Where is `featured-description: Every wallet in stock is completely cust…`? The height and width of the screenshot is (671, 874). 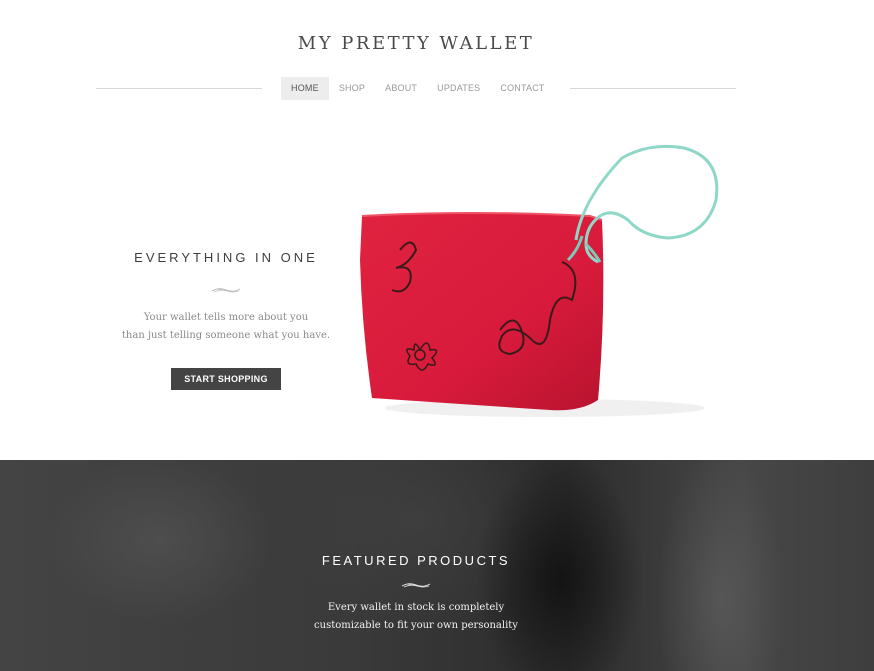 featured-description: Every wallet in stock is completely cust… is located at coordinates (416, 617).